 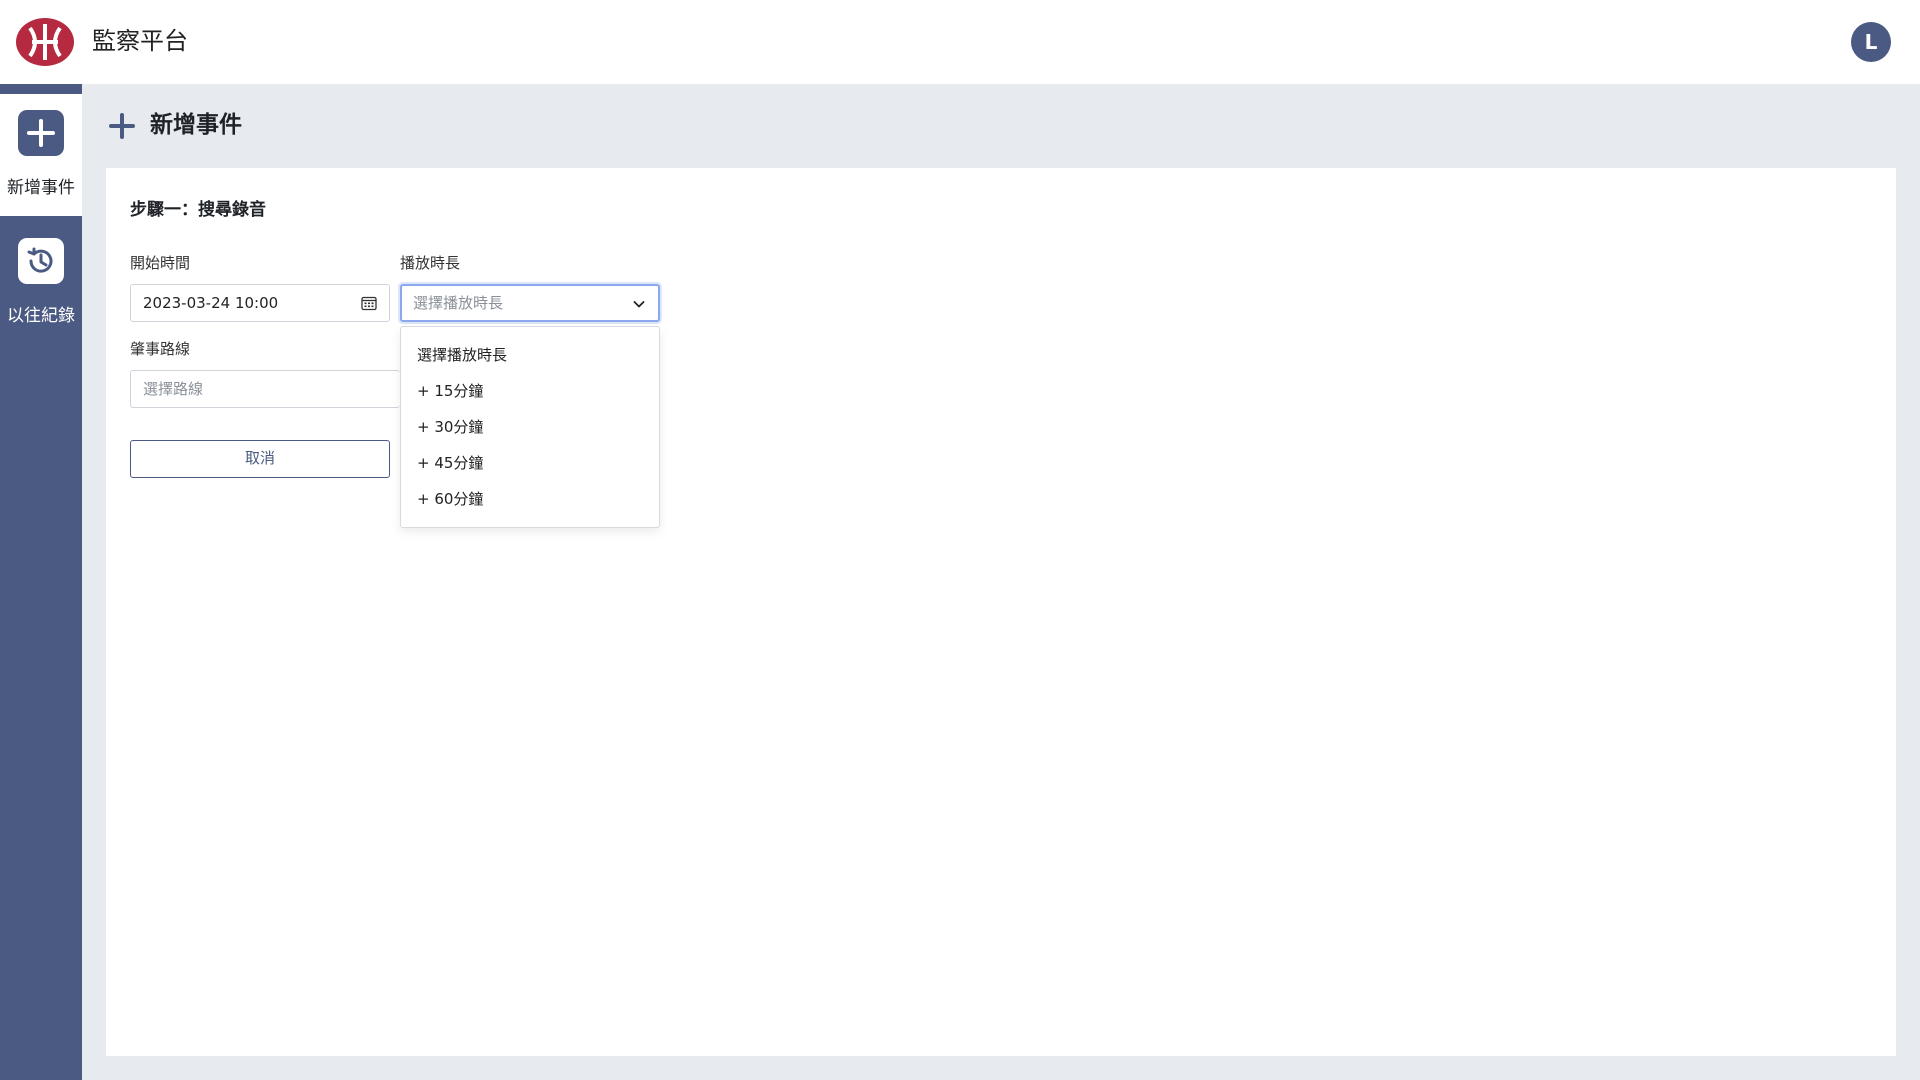 I want to click on start-time-input: 2023-03-24 10:00, so click(x=260, y=303).